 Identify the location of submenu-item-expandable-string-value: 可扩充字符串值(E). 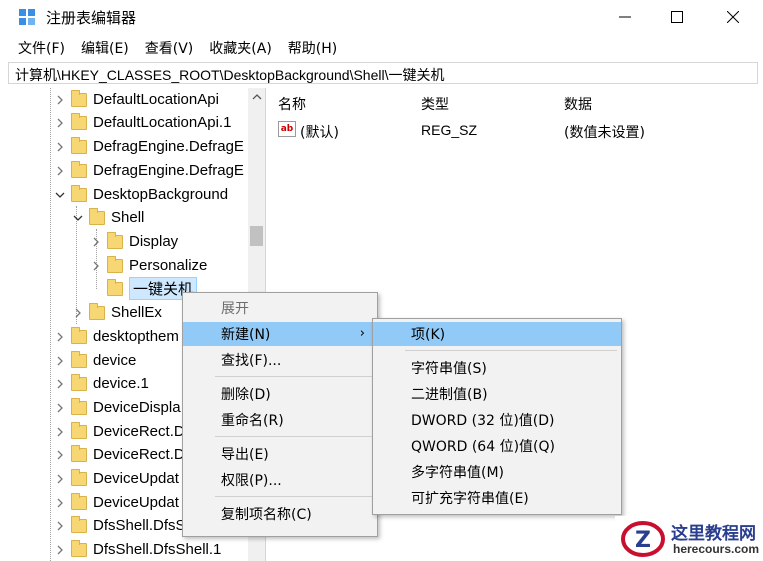
(497, 498).